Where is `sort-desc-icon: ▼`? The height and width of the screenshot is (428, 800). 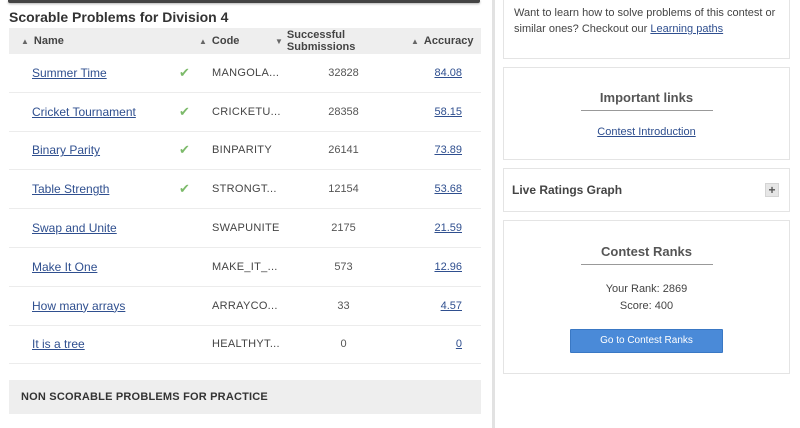 sort-desc-icon: ▼ is located at coordinates (279, 41).